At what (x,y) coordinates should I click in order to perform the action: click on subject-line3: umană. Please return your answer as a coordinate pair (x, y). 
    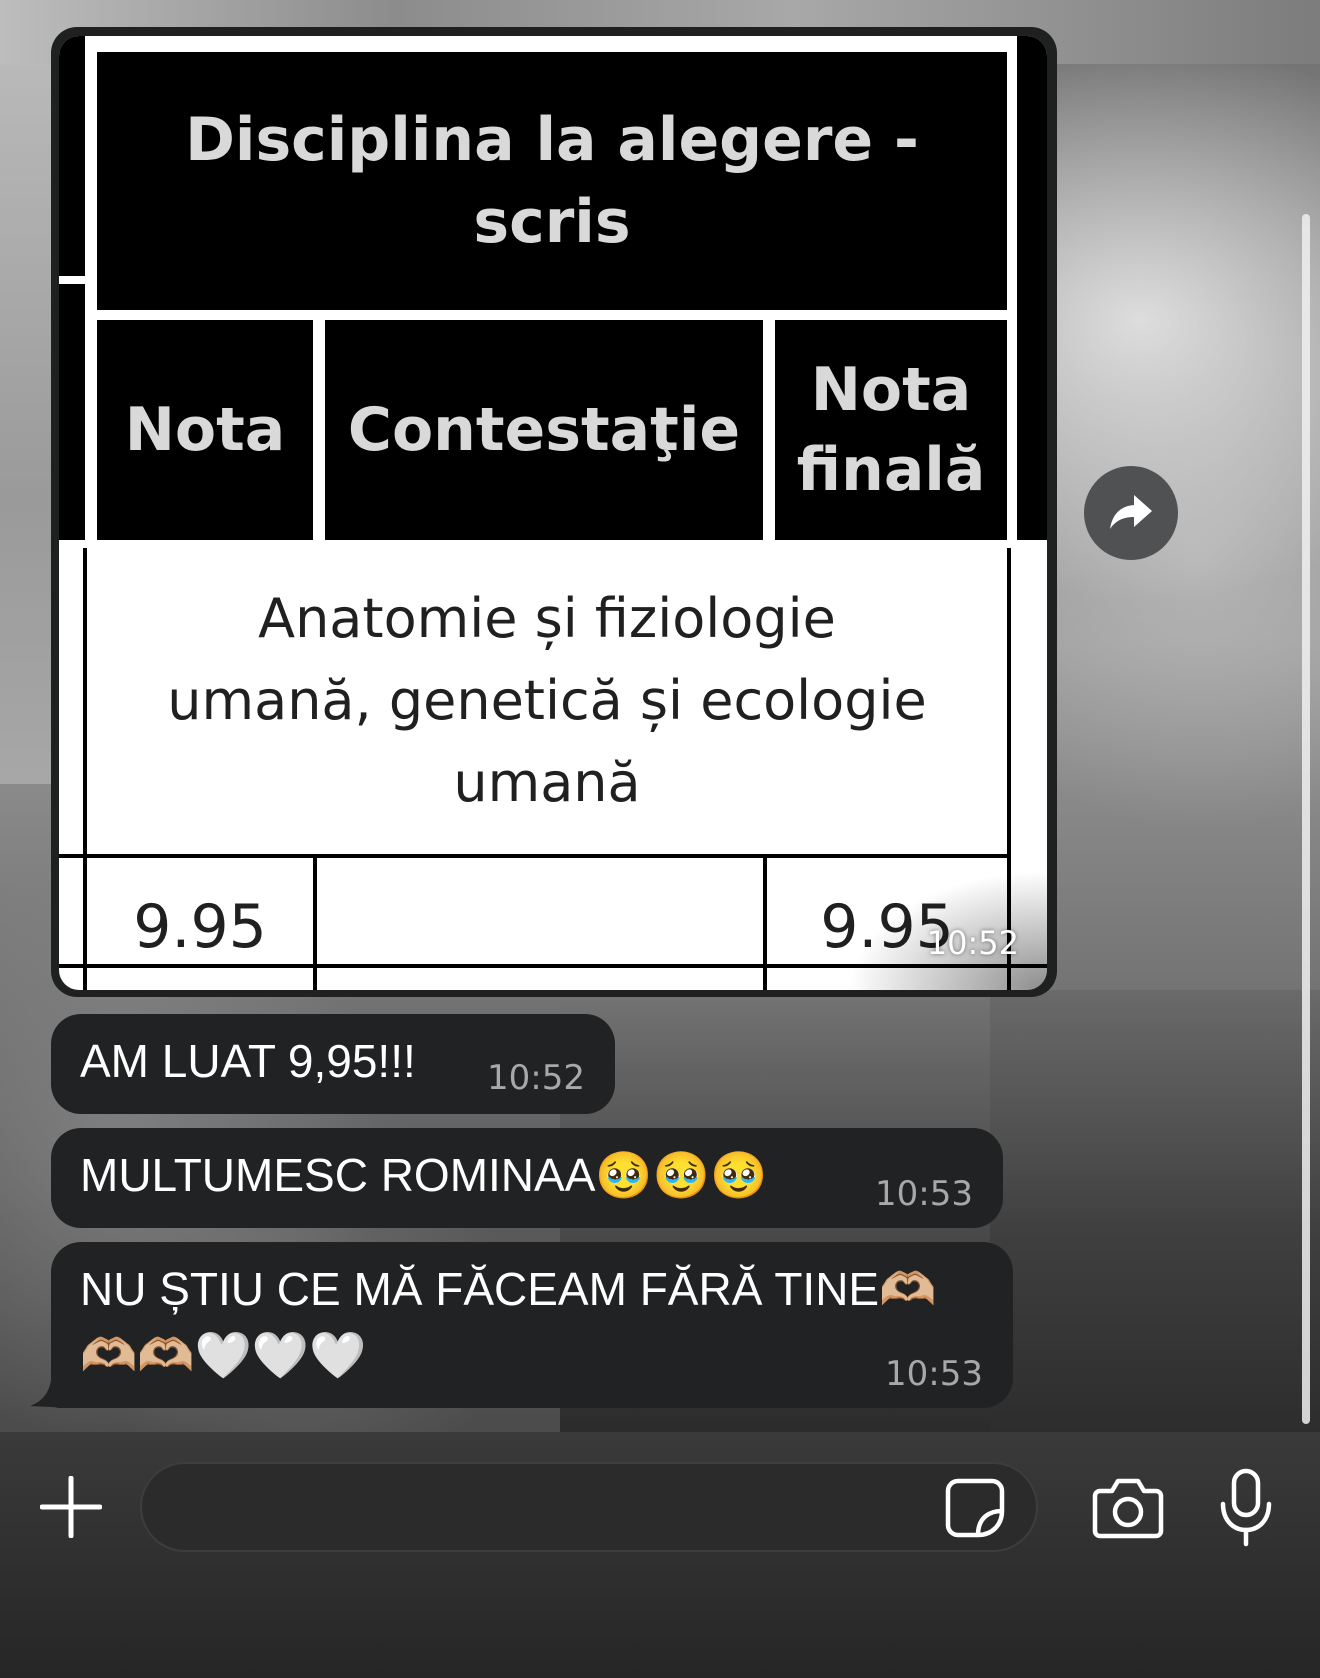
    Looking at the image, I should click on (547, 782).